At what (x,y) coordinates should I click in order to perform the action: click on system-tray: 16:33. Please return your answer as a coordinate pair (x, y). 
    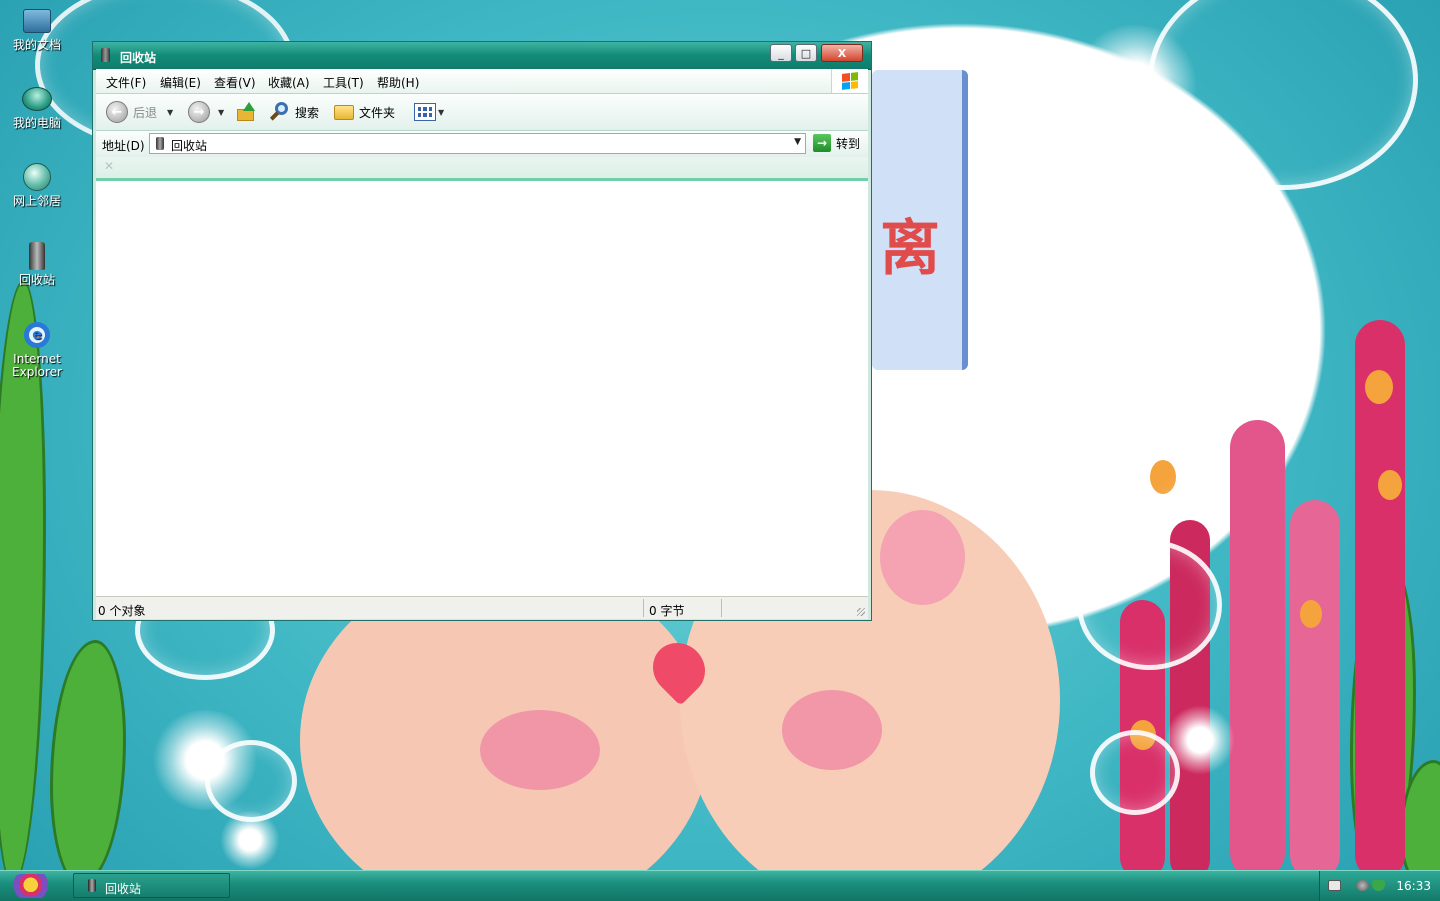
    Looking at the image, I should click on (1379, 886).